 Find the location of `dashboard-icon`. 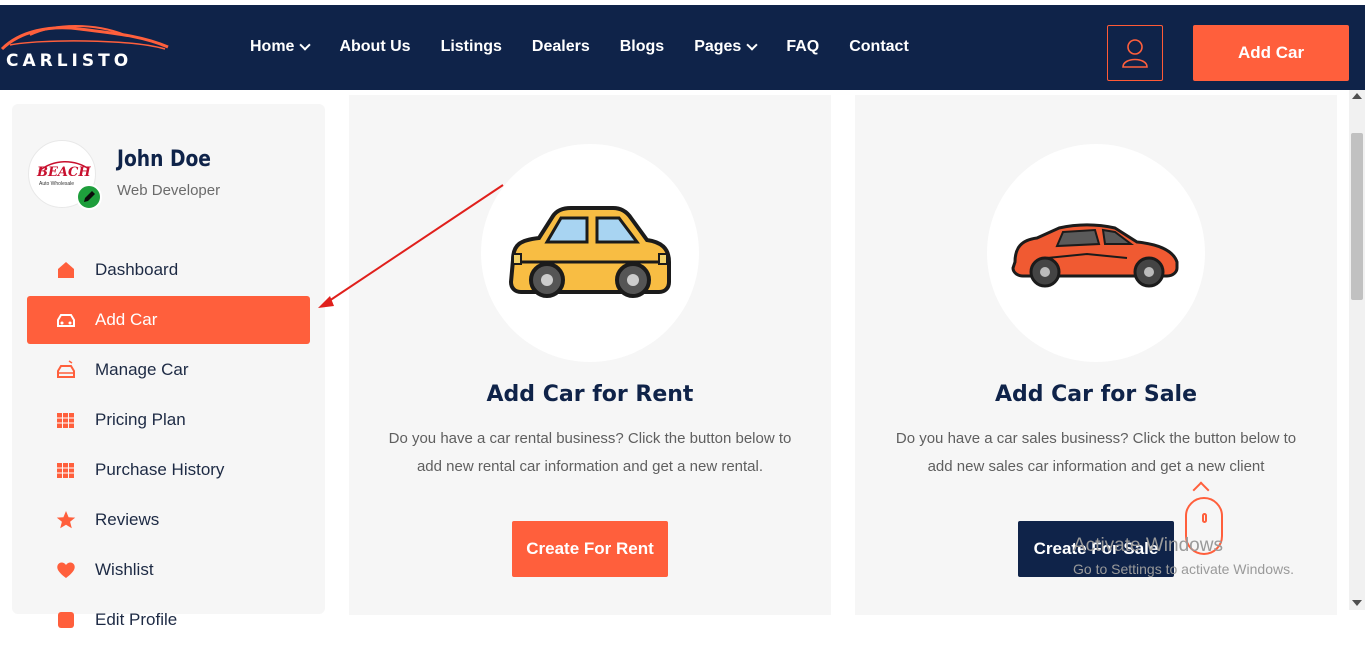

dashboard-icon is located at coordinates (66, 270).